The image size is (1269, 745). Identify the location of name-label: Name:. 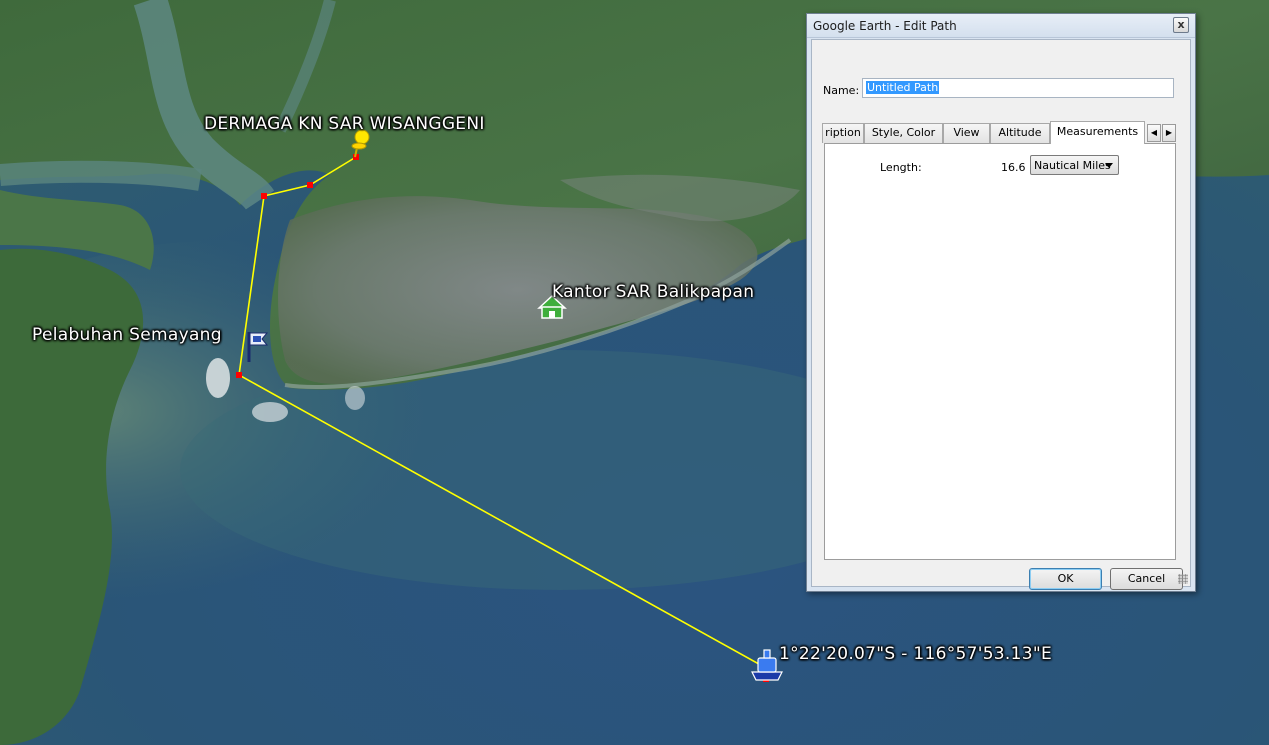
(841, 90).